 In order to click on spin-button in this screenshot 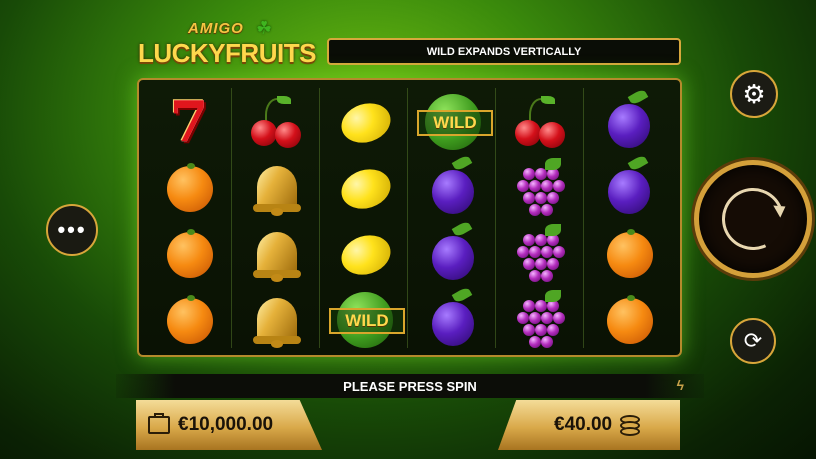, I will do `click(753, 219)`.